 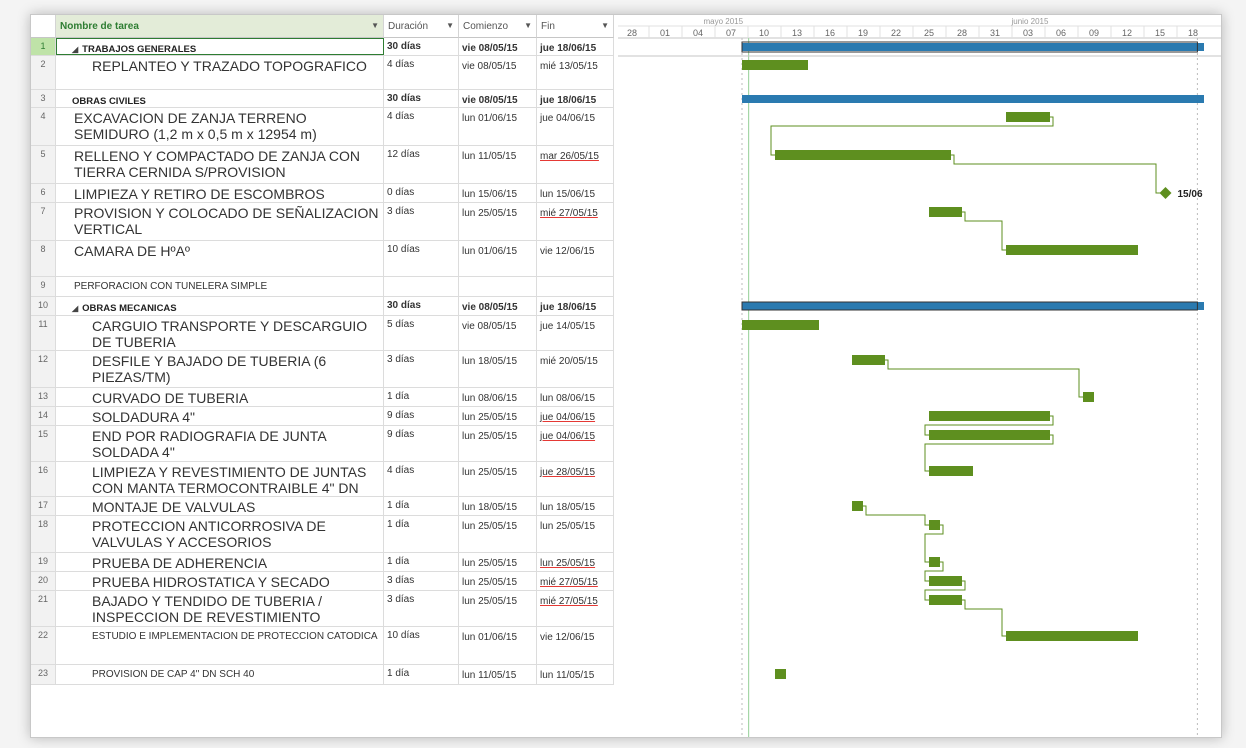 I want to click on task-start: lun 15/06/15, so click(x=498, y=193).